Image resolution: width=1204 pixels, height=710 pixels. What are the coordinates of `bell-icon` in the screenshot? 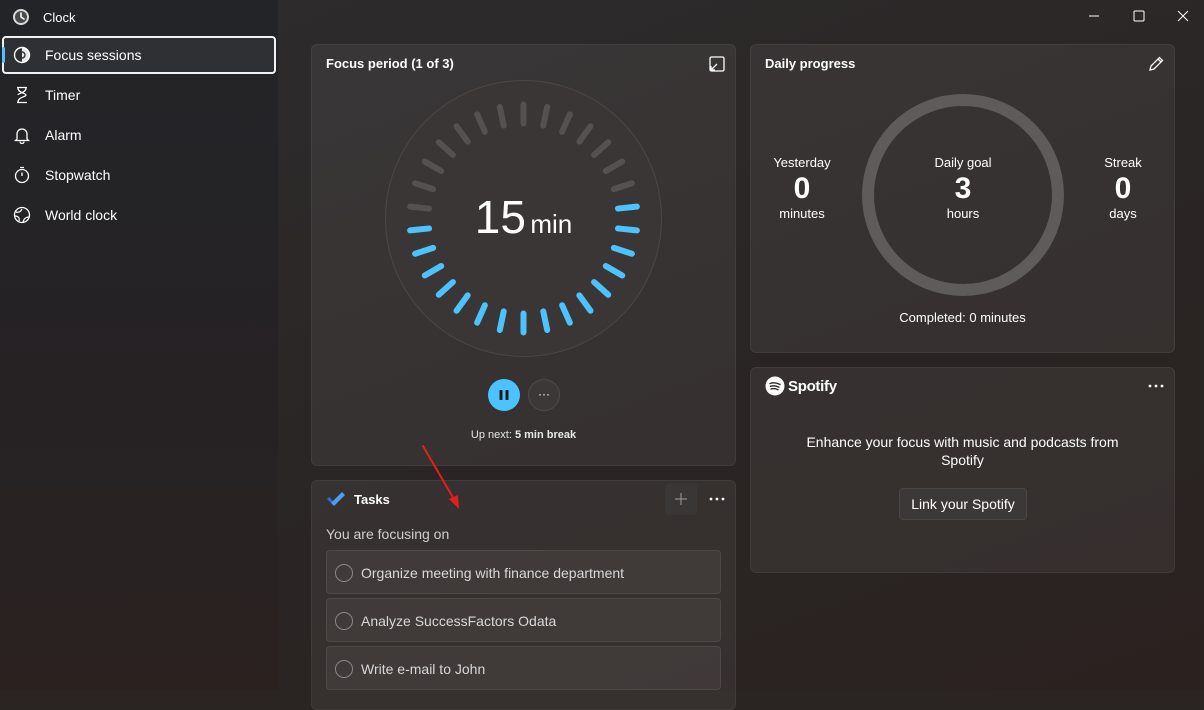 It's located at (22, 136).